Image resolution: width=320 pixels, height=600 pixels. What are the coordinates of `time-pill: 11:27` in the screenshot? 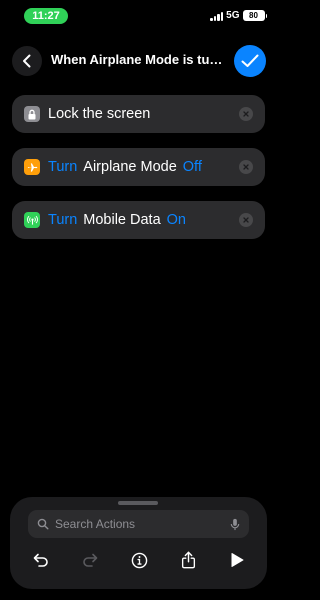 It's located at (46, 16).